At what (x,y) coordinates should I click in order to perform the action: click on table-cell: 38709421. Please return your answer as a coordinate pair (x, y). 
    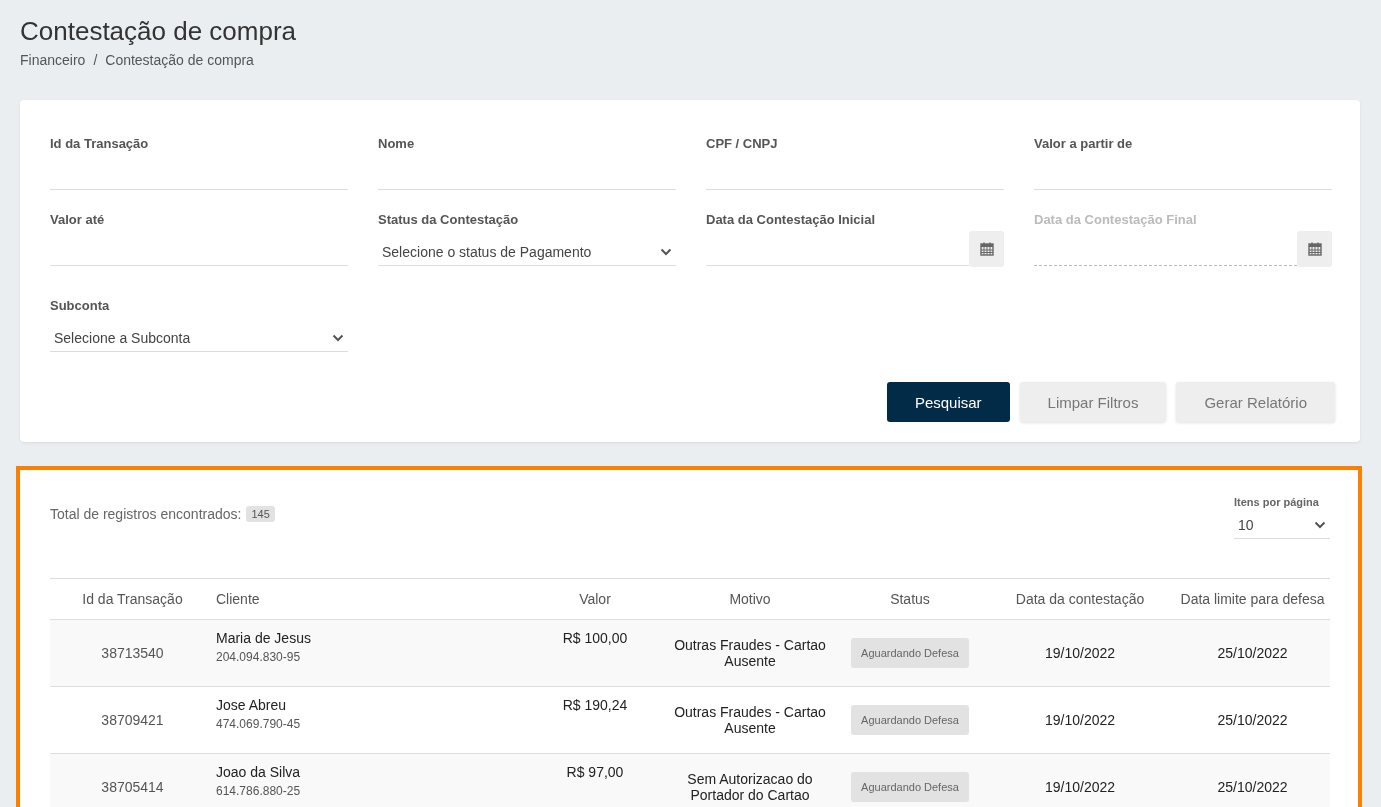
    Looking at the image, I should click on (132, 720).